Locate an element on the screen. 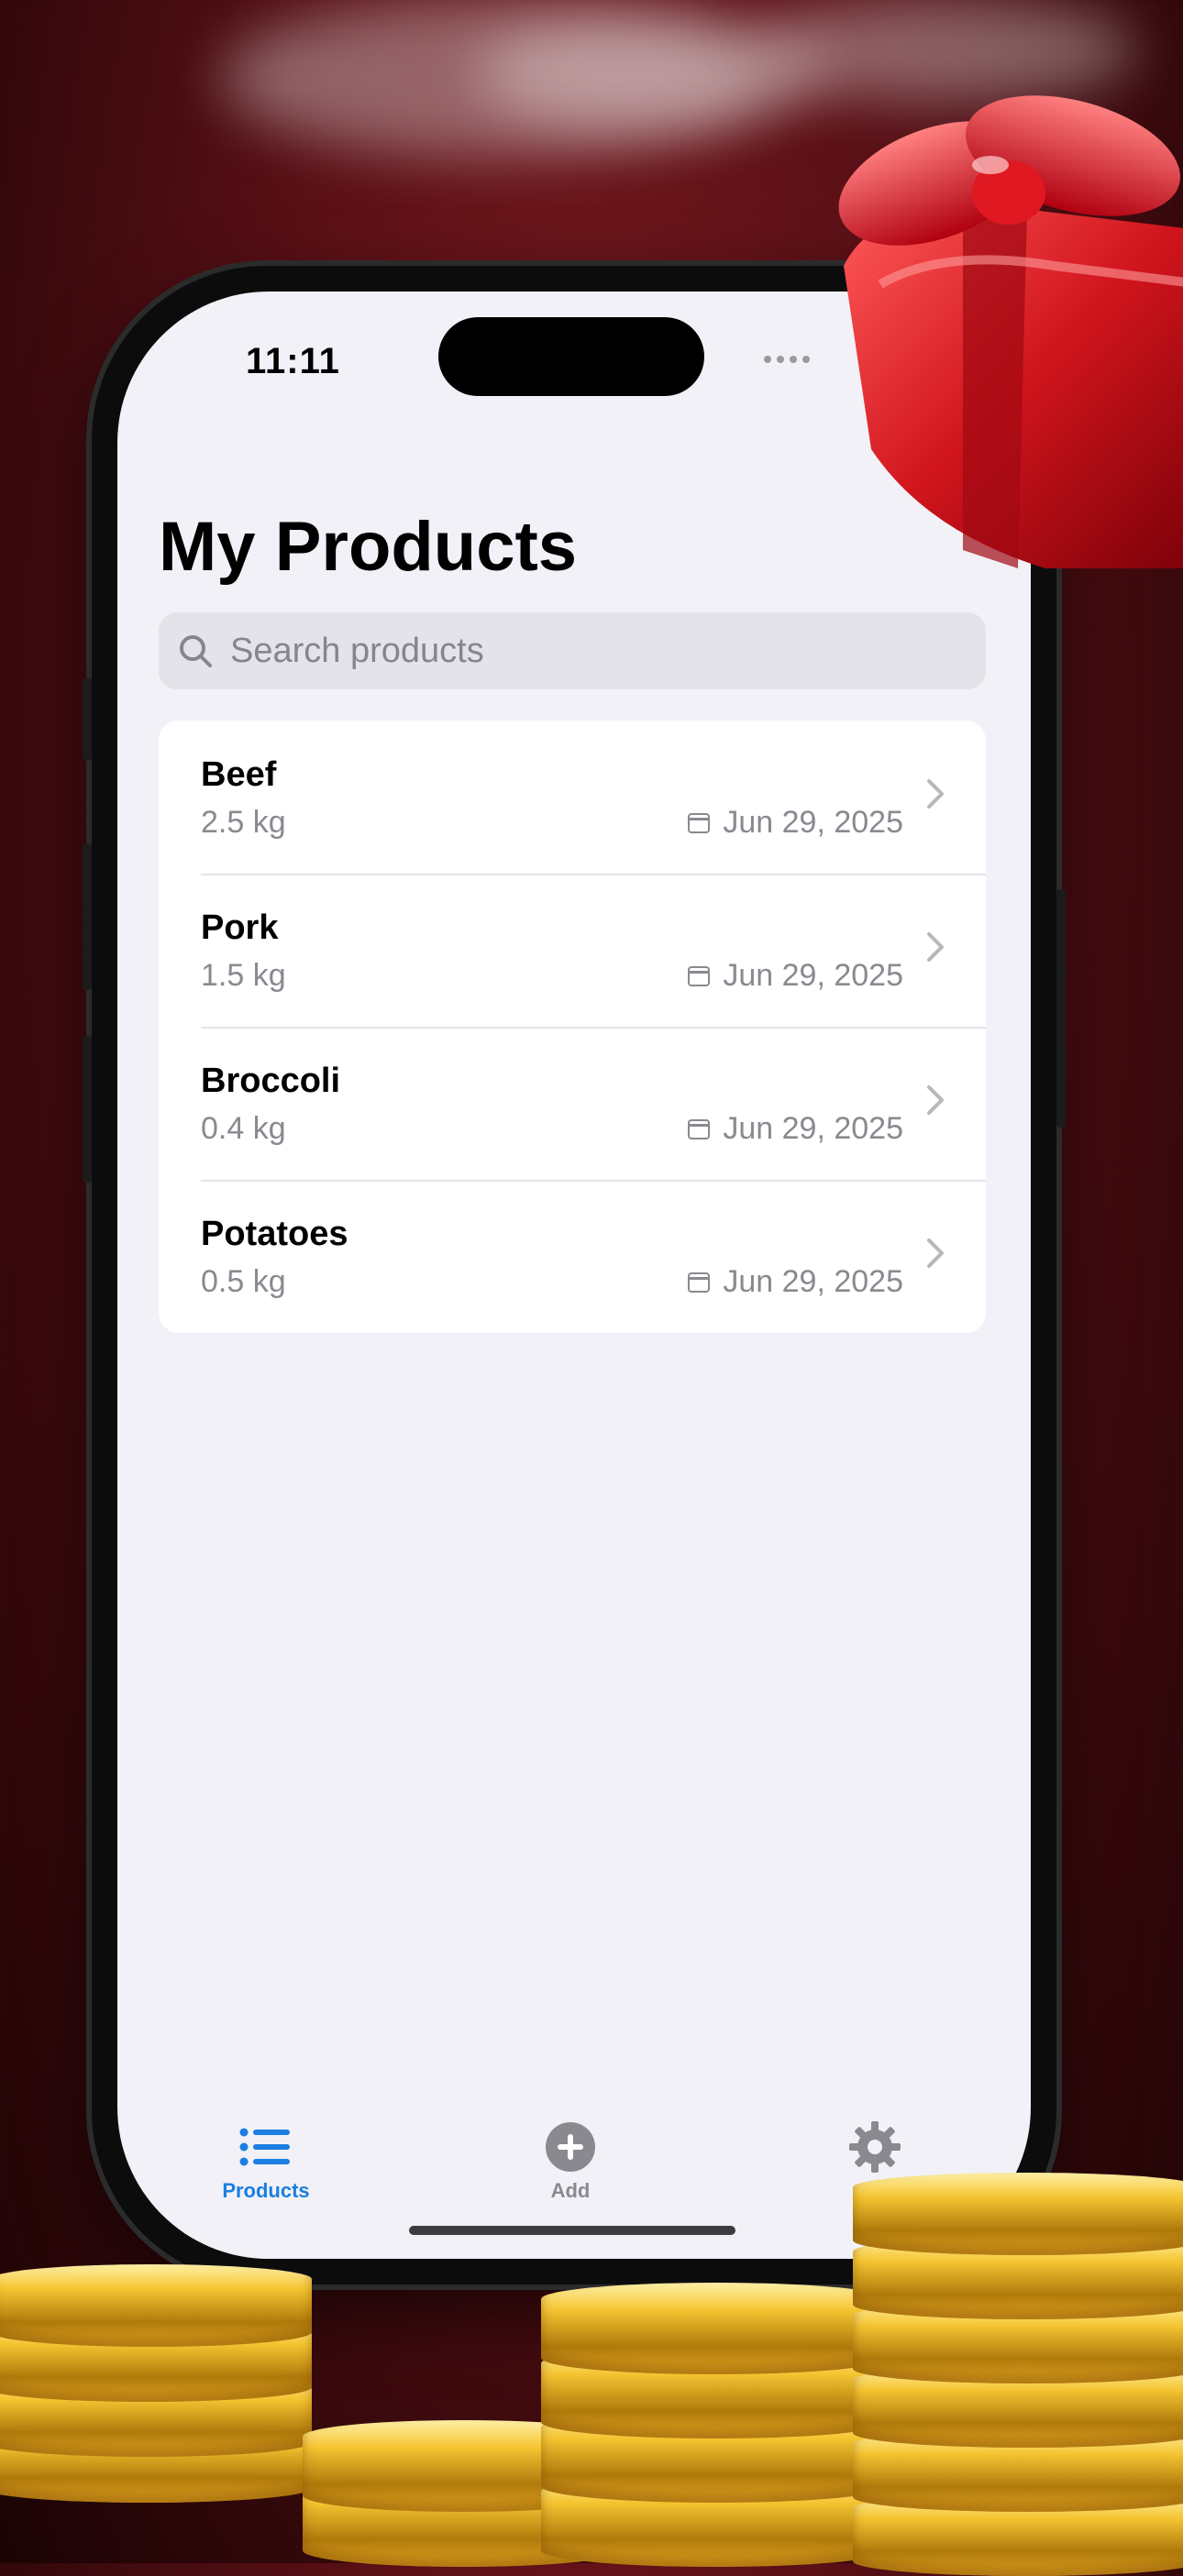 This screenshot has width=1183, height=2576. signal-dots-icon is located at coordinates (787, 359).